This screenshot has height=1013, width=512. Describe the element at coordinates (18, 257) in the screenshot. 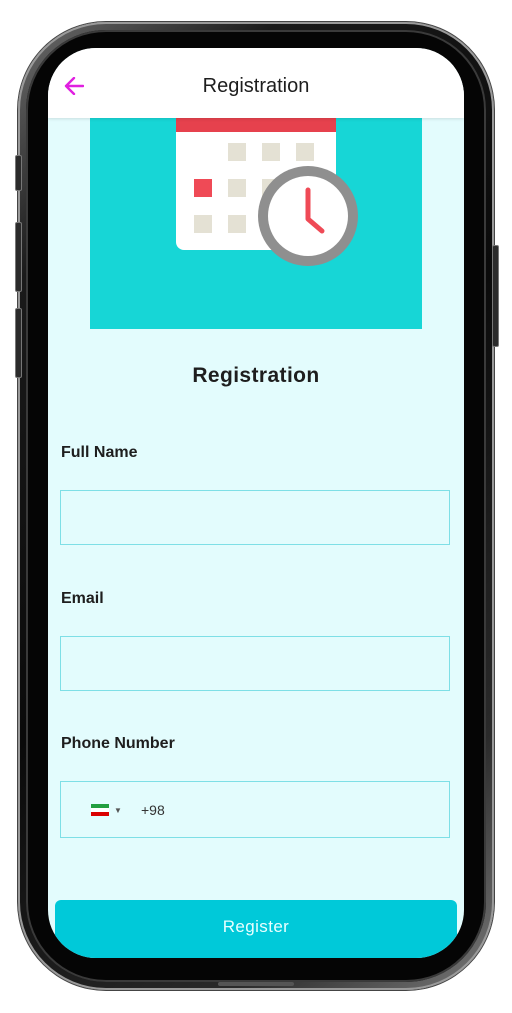

I see `volume-up-button` at that location.